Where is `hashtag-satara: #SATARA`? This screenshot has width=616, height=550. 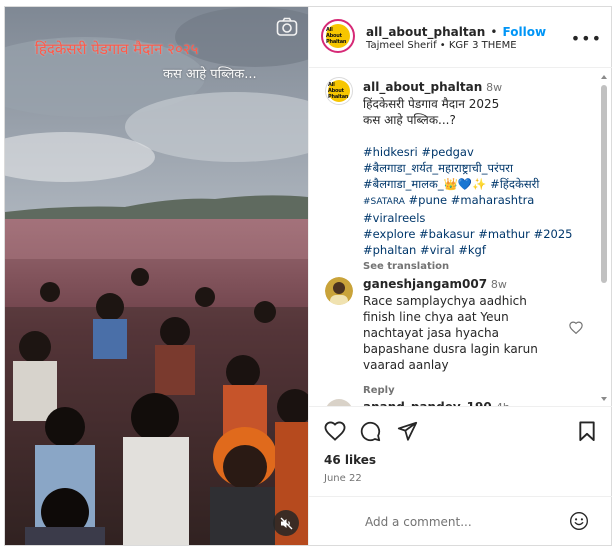
hashtag-satara: #SATARA is located at coordinates (384, 202).